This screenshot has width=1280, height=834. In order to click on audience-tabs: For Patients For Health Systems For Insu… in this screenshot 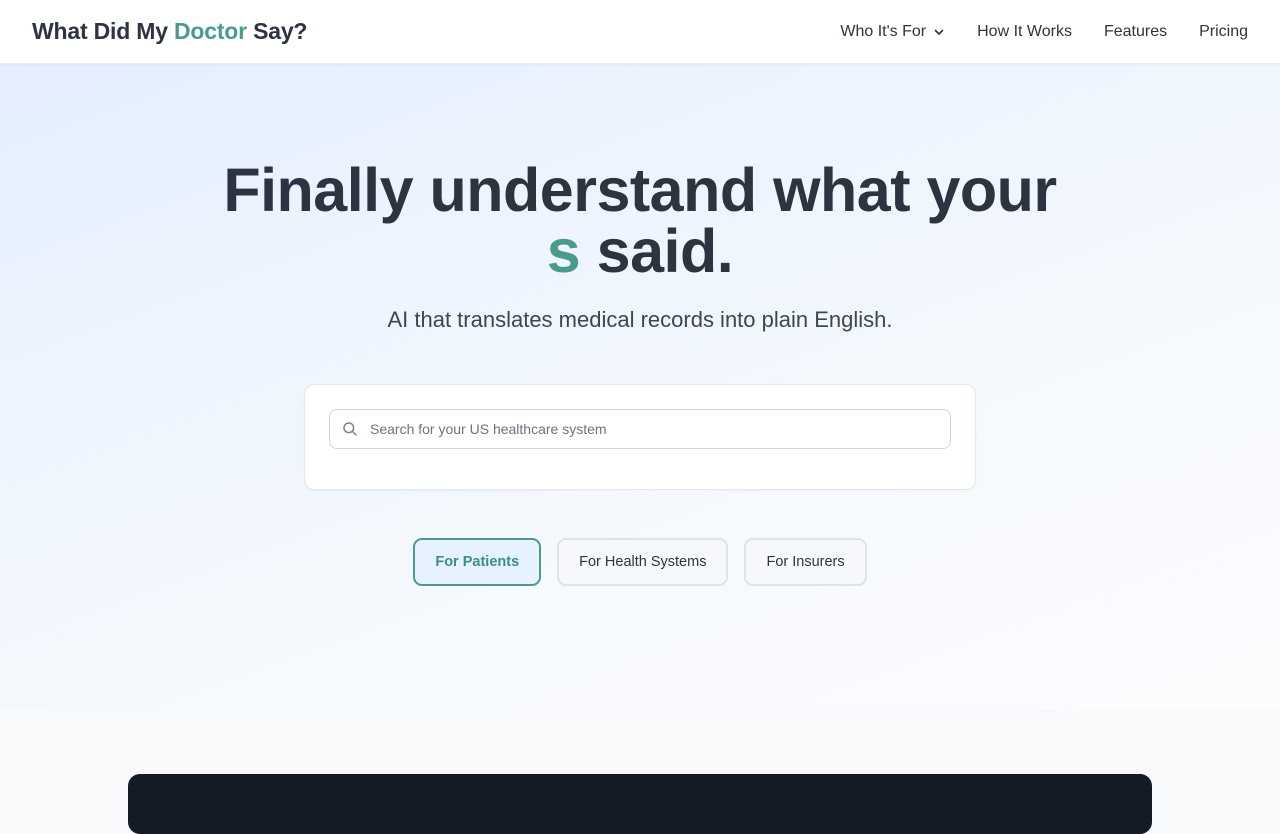, I will do `click(640, 562)`.